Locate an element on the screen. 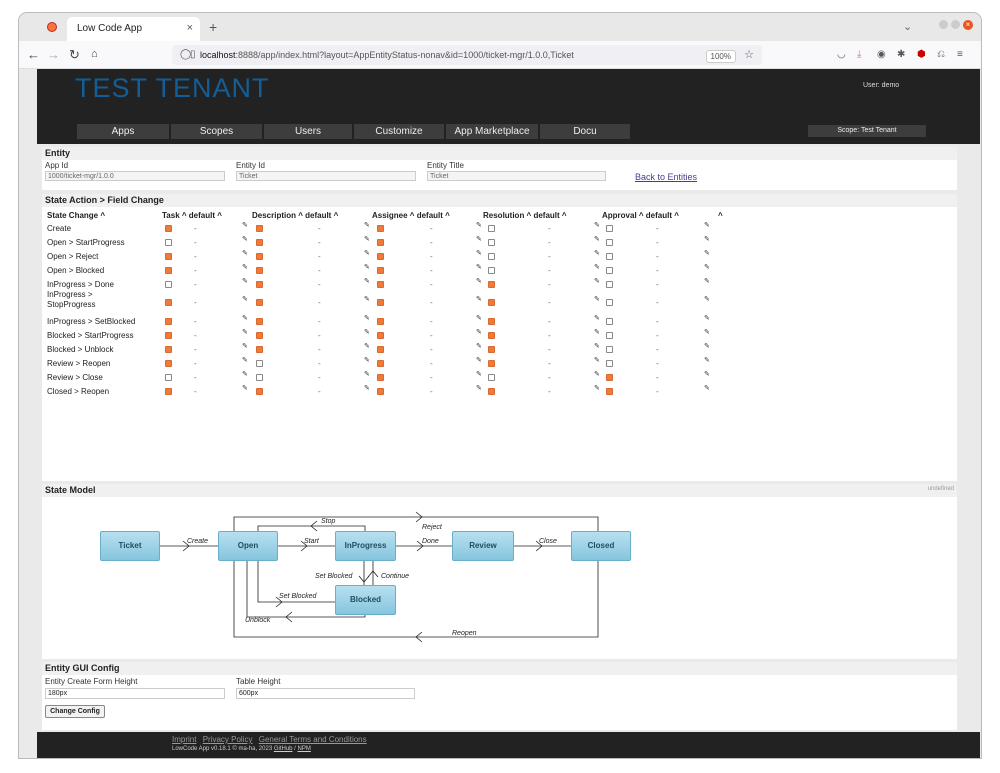 This screenshot has width=1000, height=773. change-config-button: Change Config is located at coordinates (75, 711).